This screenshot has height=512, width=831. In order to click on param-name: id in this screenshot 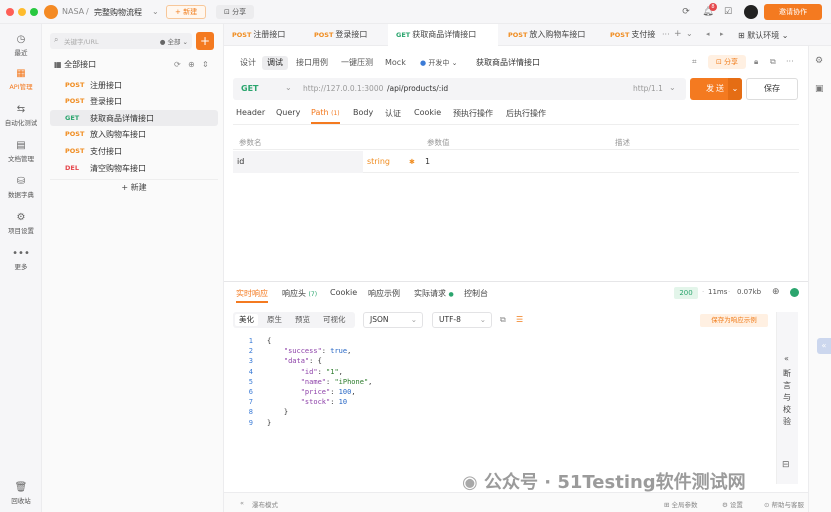, I will do `click(240, 161)`.